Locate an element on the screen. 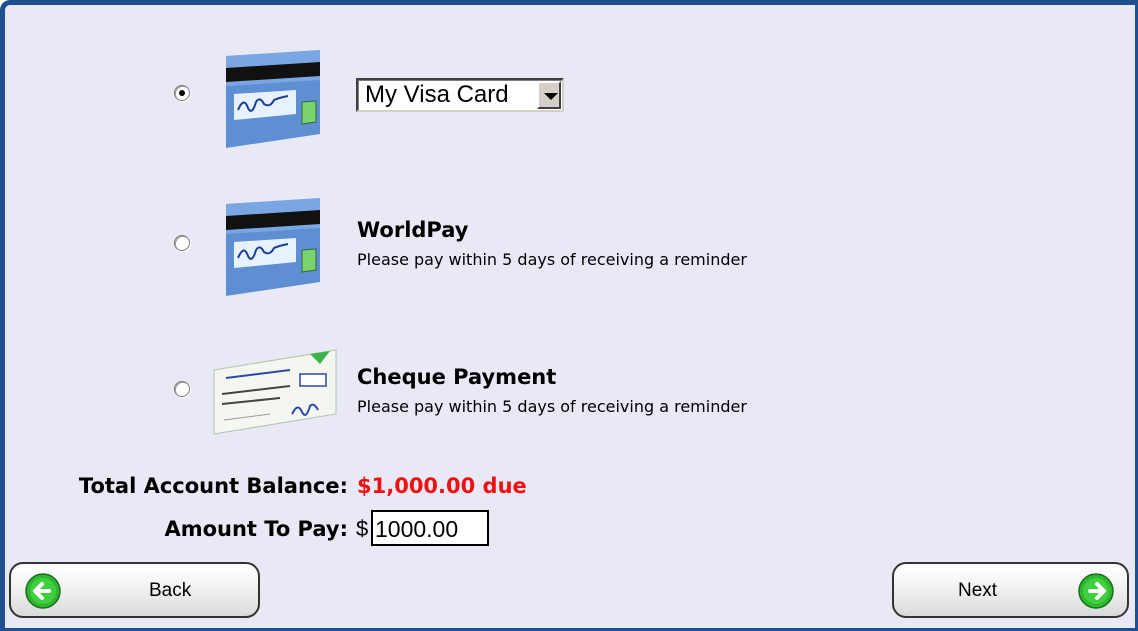 This screenshot has height=631, width=1138. radio-visa-card is located at coordinates (182, 93).